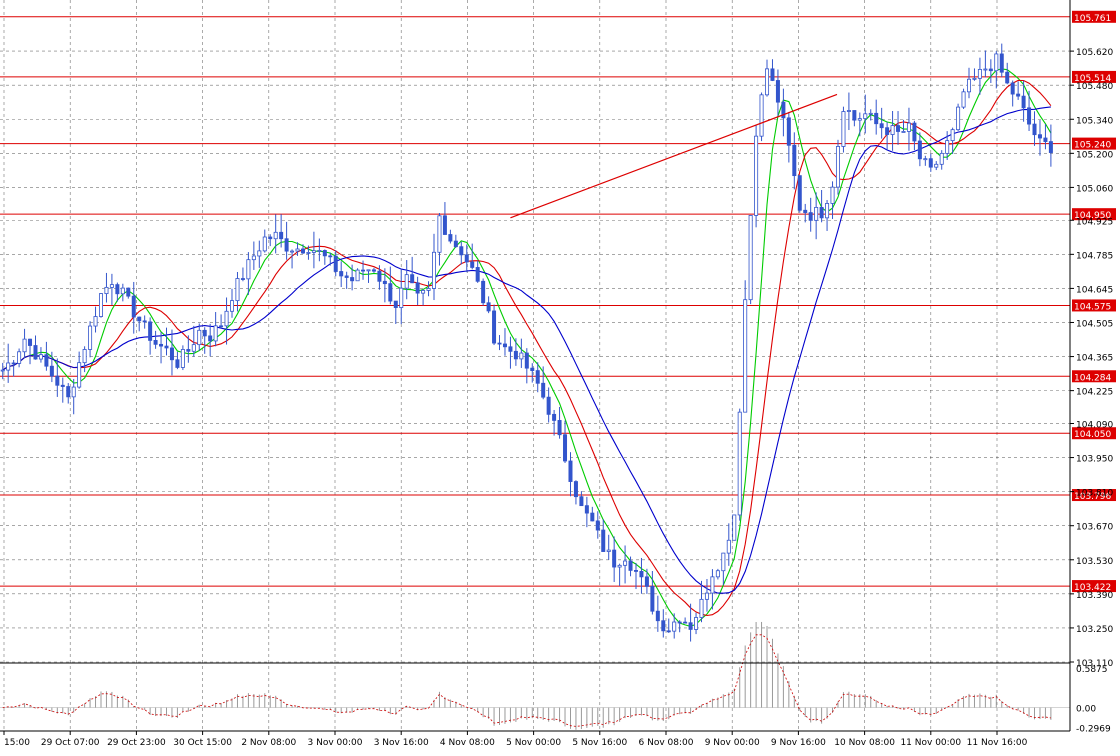  I want to click on time-tick-label: 6 Nov 08:00, so click(666, 743).